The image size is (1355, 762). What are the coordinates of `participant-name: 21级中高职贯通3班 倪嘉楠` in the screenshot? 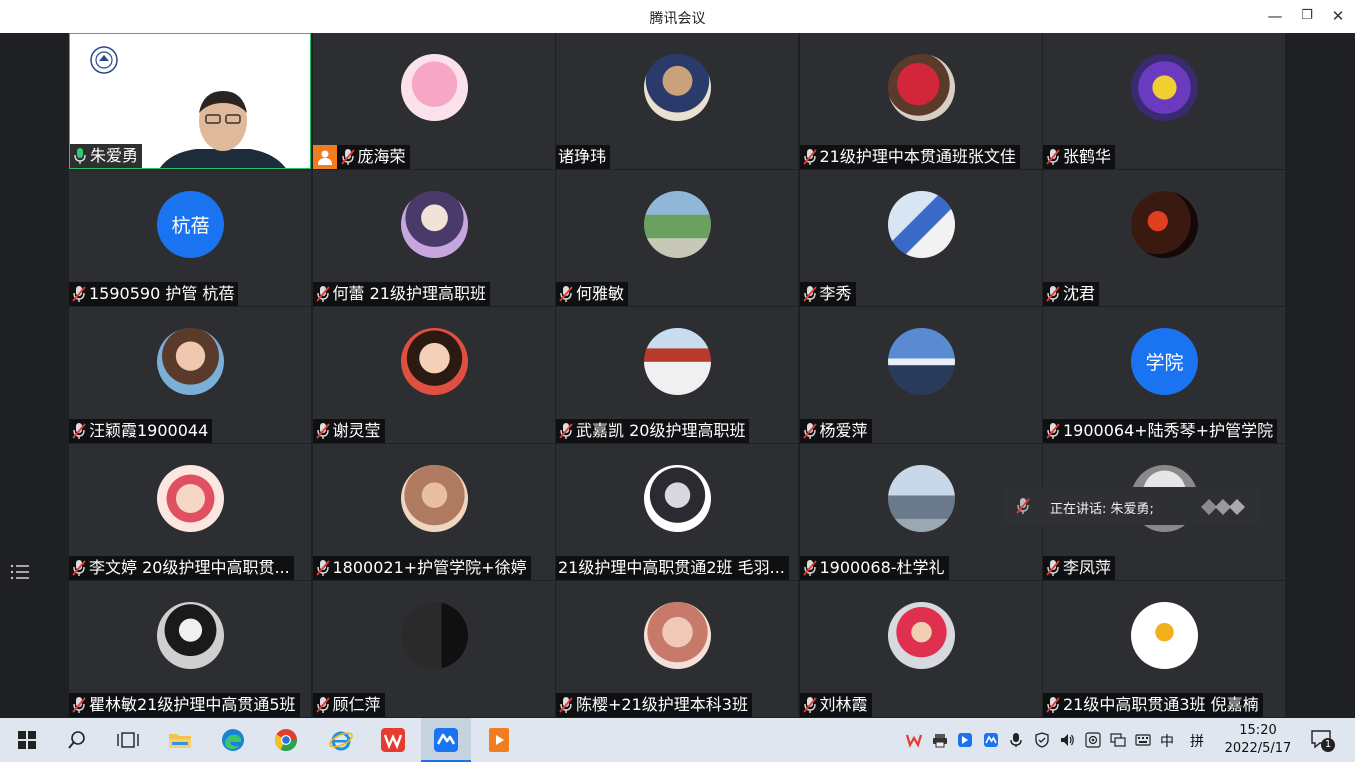 It's located at (1161, 704).